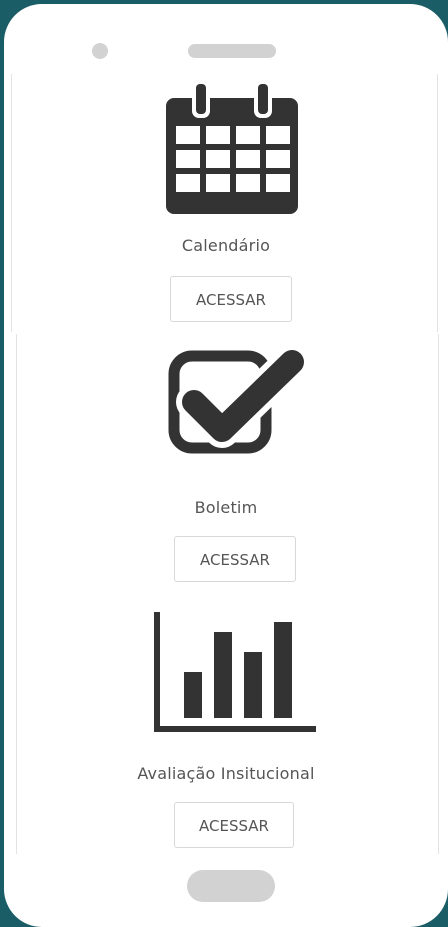 The image size is (448, 927). What do you see at coordinates (226, 773) in the screenshot?
I see `card-label: Avaliação Insitucional` at bounding box center [226, 773].